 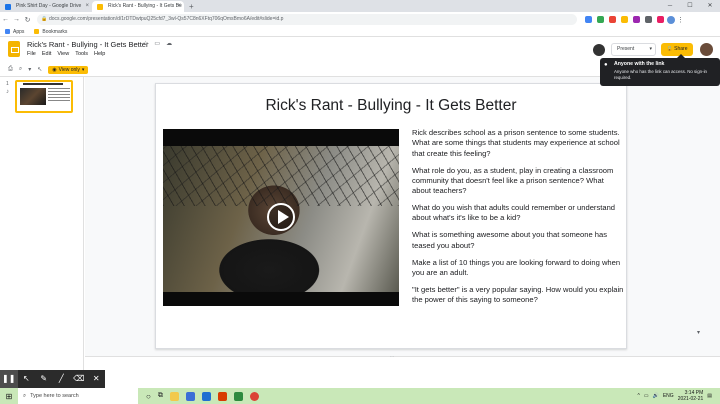 What do you see at coordinates (42, 223) in the screenshot?
I see `slide-filmstrip: 1 ♪` at bounding box center [42, 223].